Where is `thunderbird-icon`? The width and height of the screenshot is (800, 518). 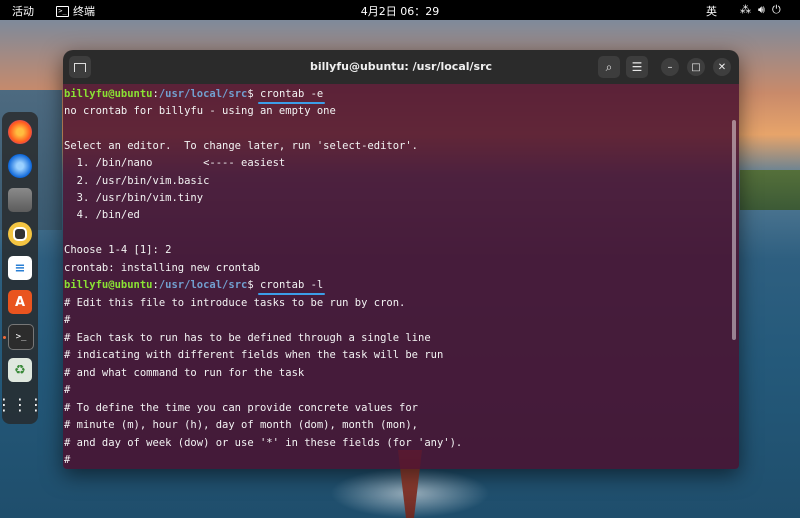 thunderbird-icon is located at coordinates (20, 166).